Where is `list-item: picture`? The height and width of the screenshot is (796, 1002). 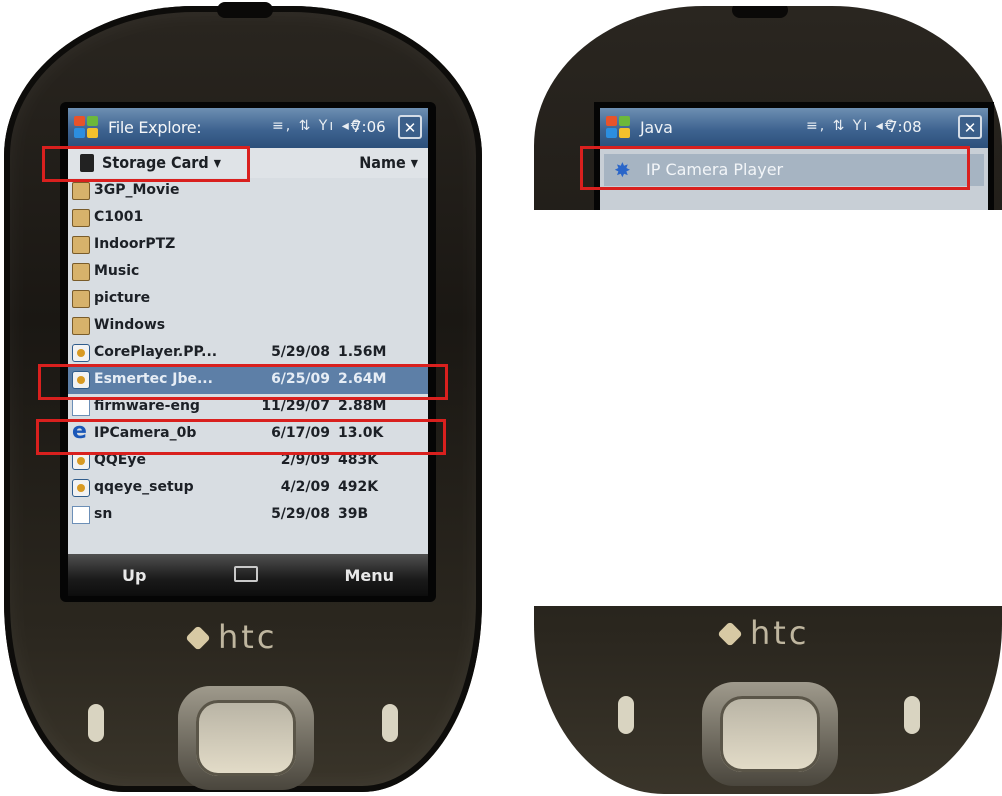
list-item: picture is located at coordinates (248, 299).